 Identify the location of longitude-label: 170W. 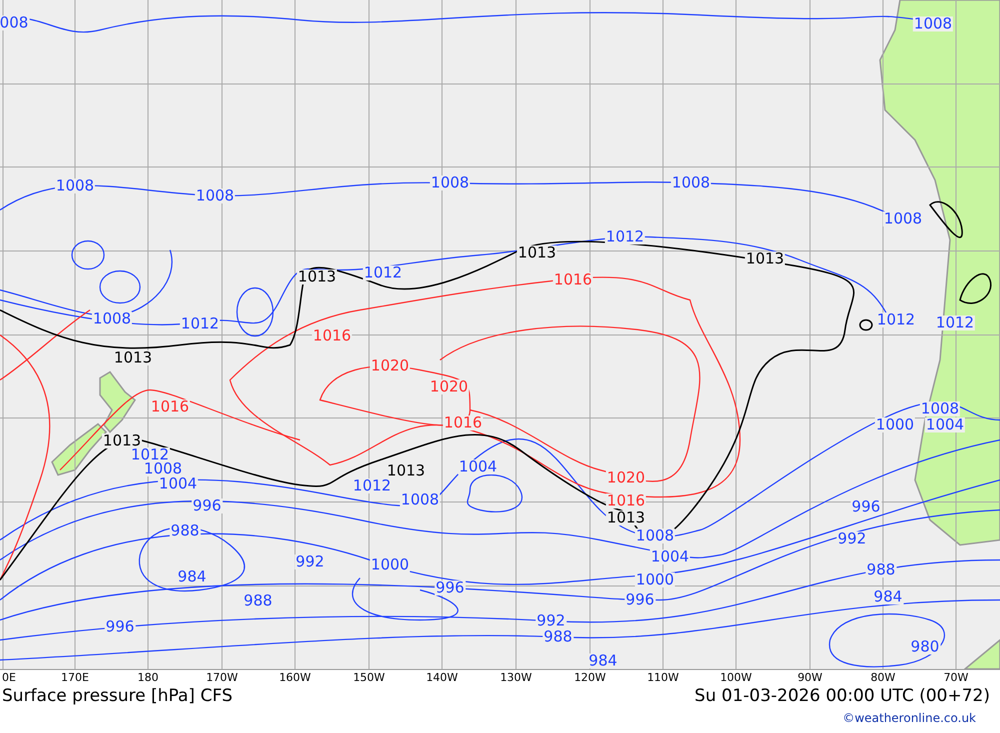
(222, 677).